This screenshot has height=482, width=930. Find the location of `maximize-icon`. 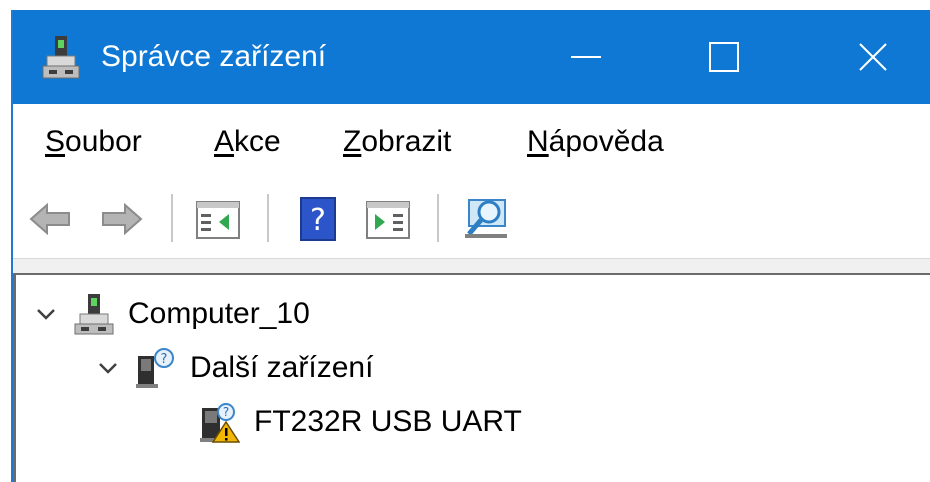

maximize-icon is located at coordinates (724, 57).